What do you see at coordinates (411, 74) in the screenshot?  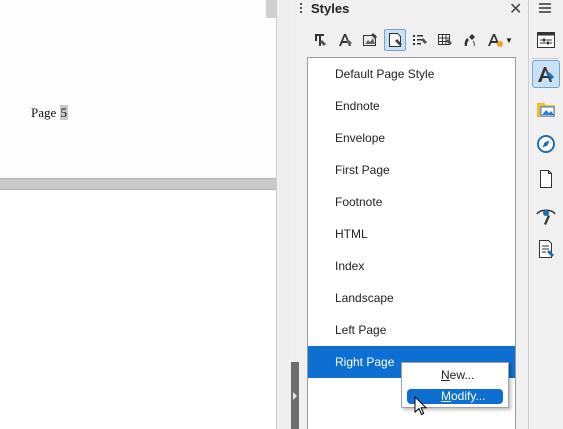 I see `list-item-default-page-style: Default Page Style` at bounding box center [411, 74].